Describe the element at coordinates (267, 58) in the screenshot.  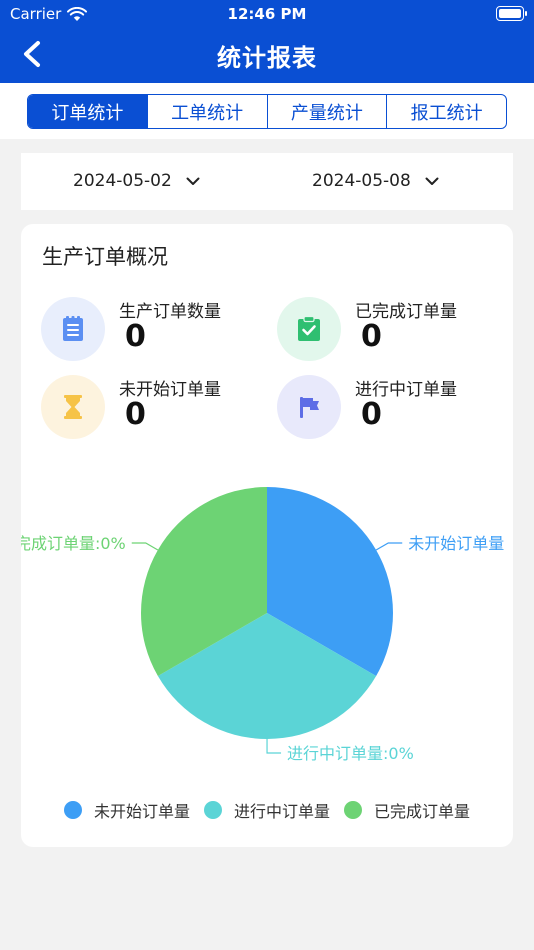
I see `page-title: 统计报表` at that location.